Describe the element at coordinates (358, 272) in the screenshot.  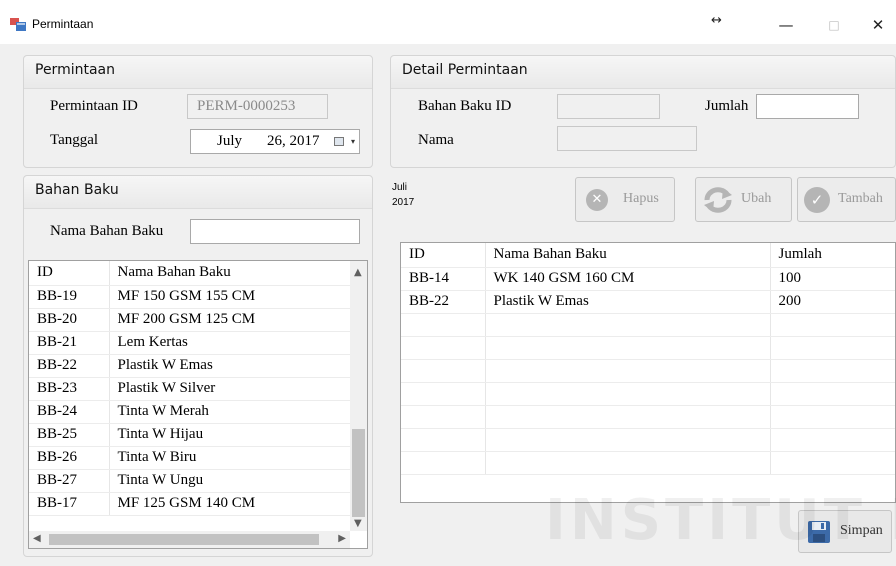
I see `scroll-up-icon: ▲` at that location.